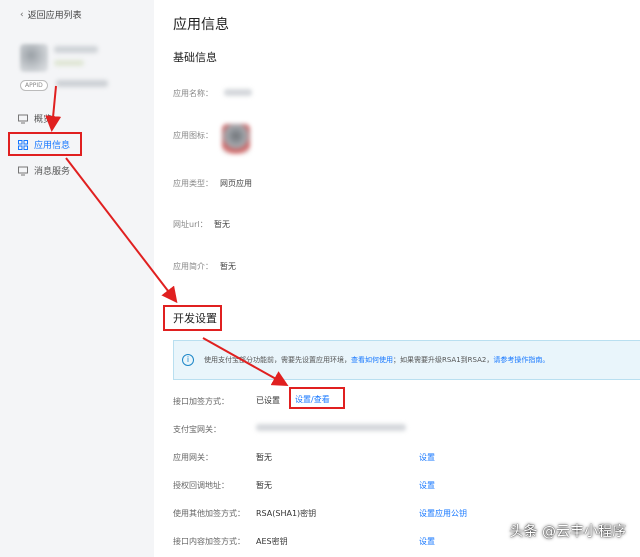  What do you see at coordinates (121, 230) in the screenshot?
I see `arrow-to-dev-settings` at bounding box center [121, 230].